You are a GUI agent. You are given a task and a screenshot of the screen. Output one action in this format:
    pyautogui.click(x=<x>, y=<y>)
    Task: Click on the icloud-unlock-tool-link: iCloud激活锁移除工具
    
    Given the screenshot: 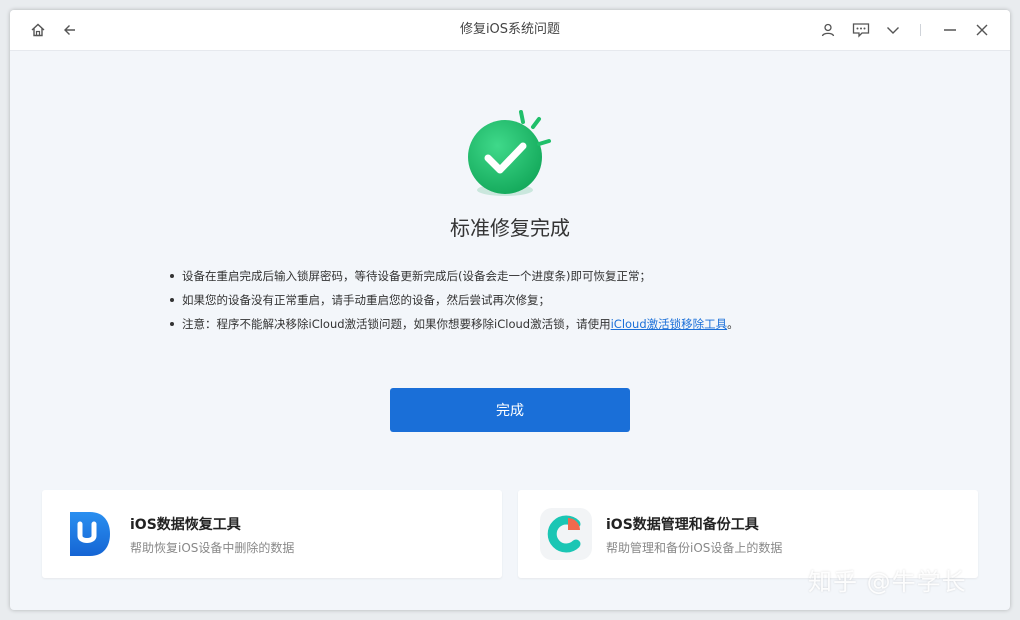 What is the action you would take?
    pyautogui.click(x=669, y=324)
    